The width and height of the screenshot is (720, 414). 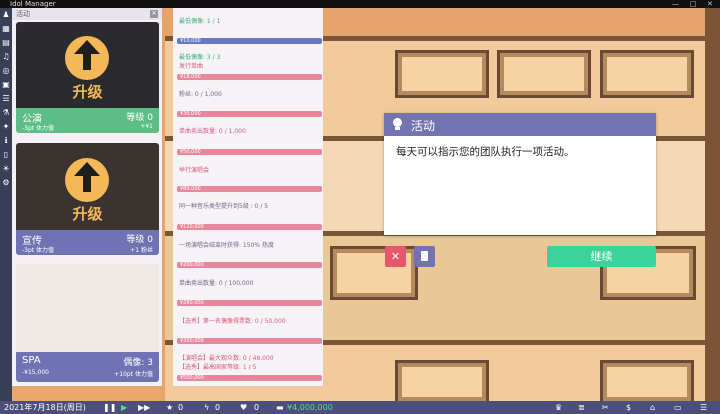 I want to click on fast-forward-icon: ▶▶, so click(x=144, y=407).